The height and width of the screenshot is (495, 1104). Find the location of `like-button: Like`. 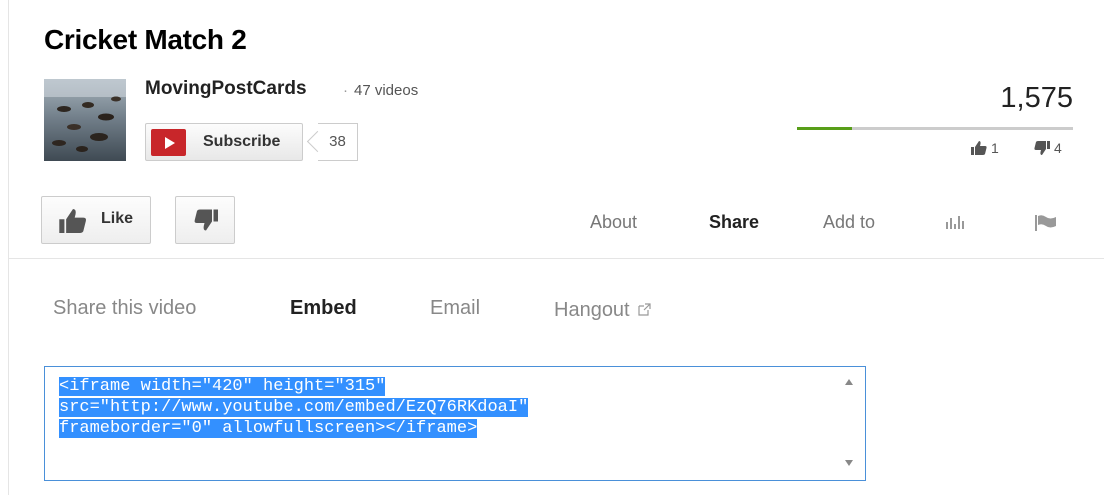

like-button: Like is located at coordinates (96, 220).